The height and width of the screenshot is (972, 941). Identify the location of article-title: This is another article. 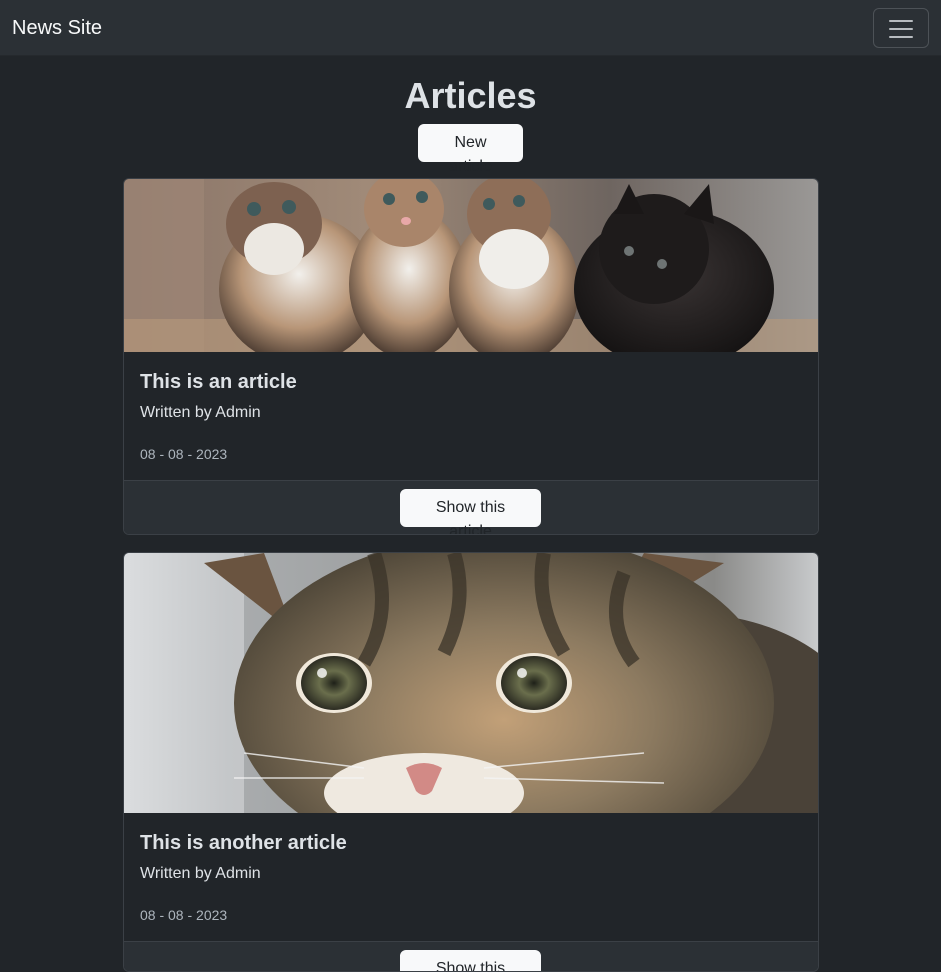
(243, 843).